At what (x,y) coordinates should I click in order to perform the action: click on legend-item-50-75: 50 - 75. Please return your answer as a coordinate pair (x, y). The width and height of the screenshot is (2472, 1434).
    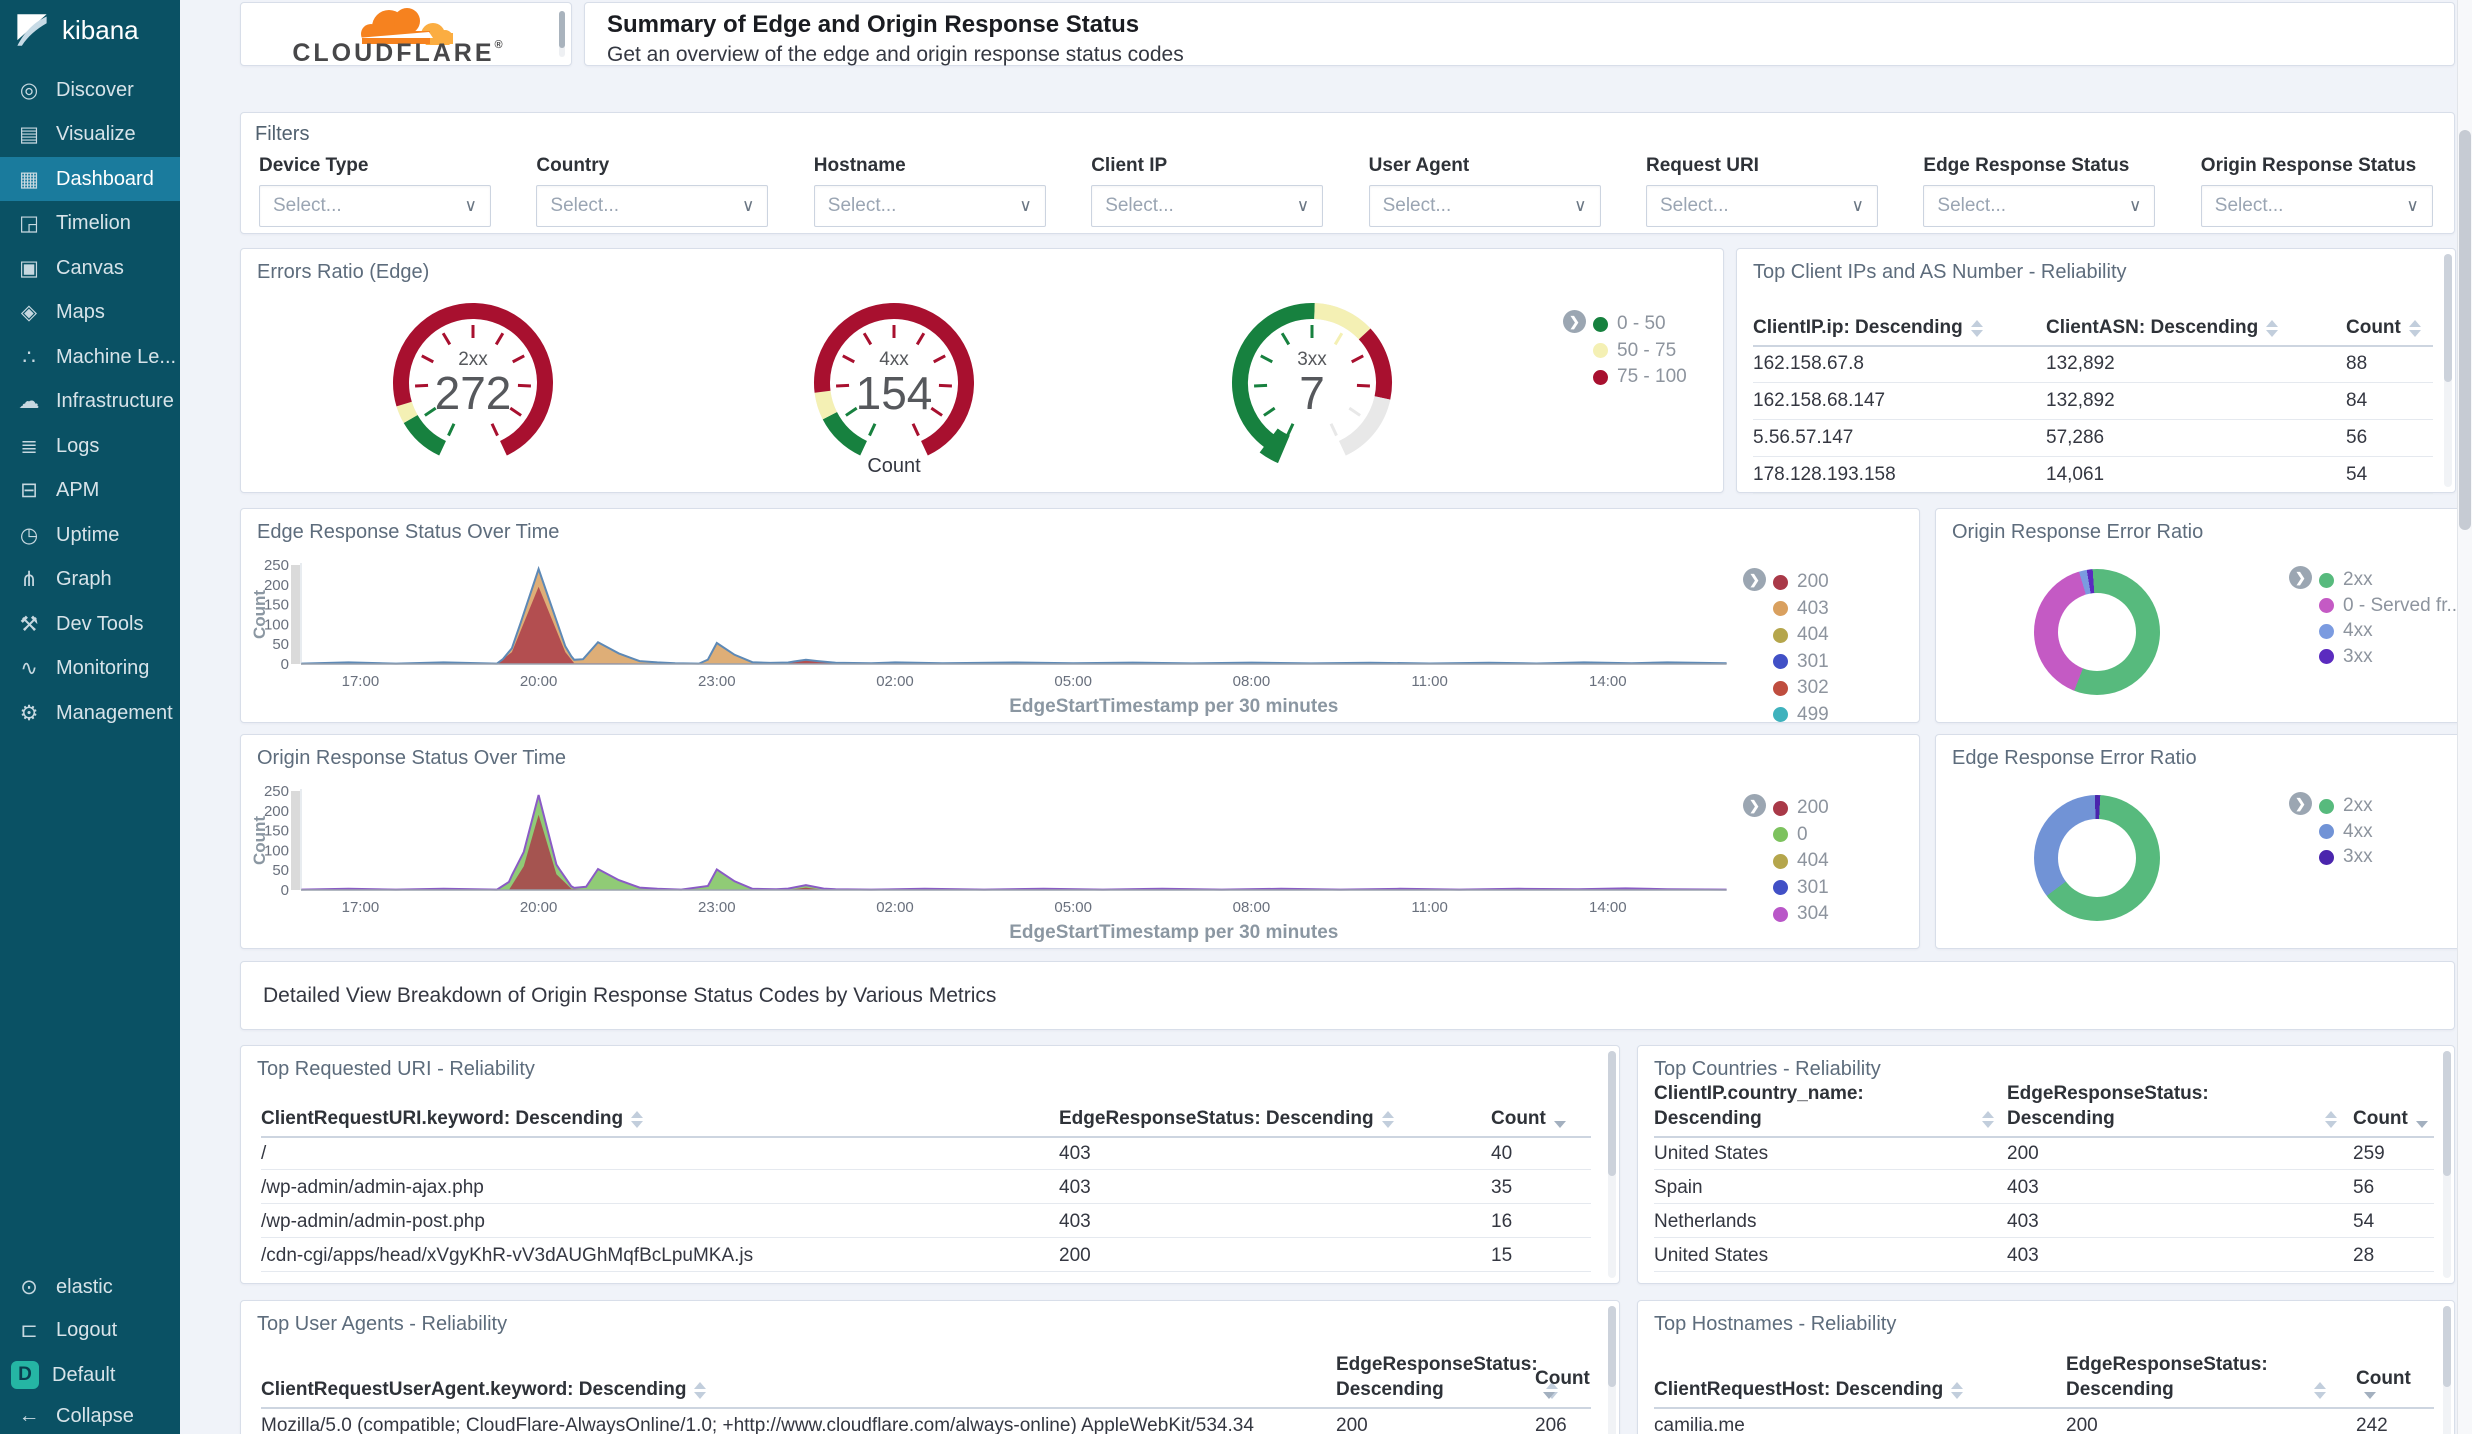
    Looking at the image, I should click on (1634, 351).